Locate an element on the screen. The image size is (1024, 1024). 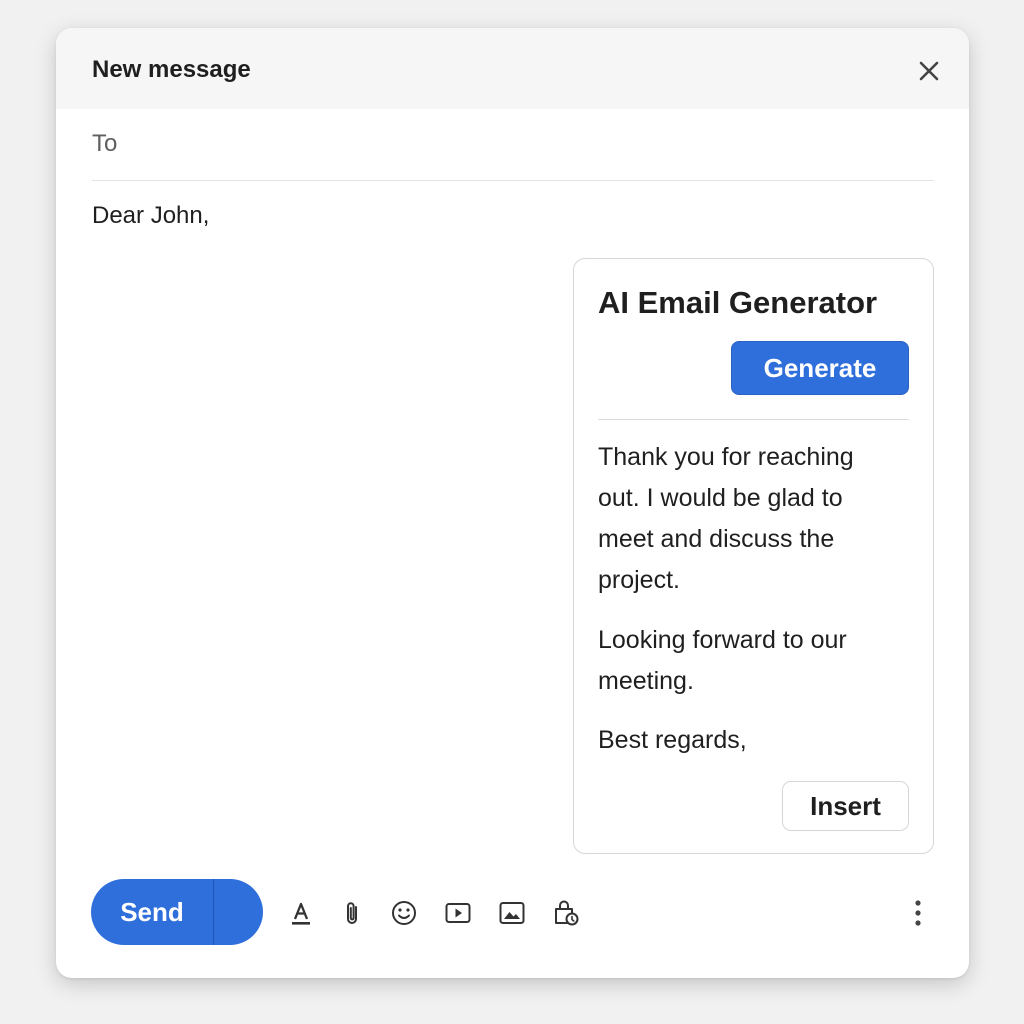
send-options-button is located at coordinates (238, 912).